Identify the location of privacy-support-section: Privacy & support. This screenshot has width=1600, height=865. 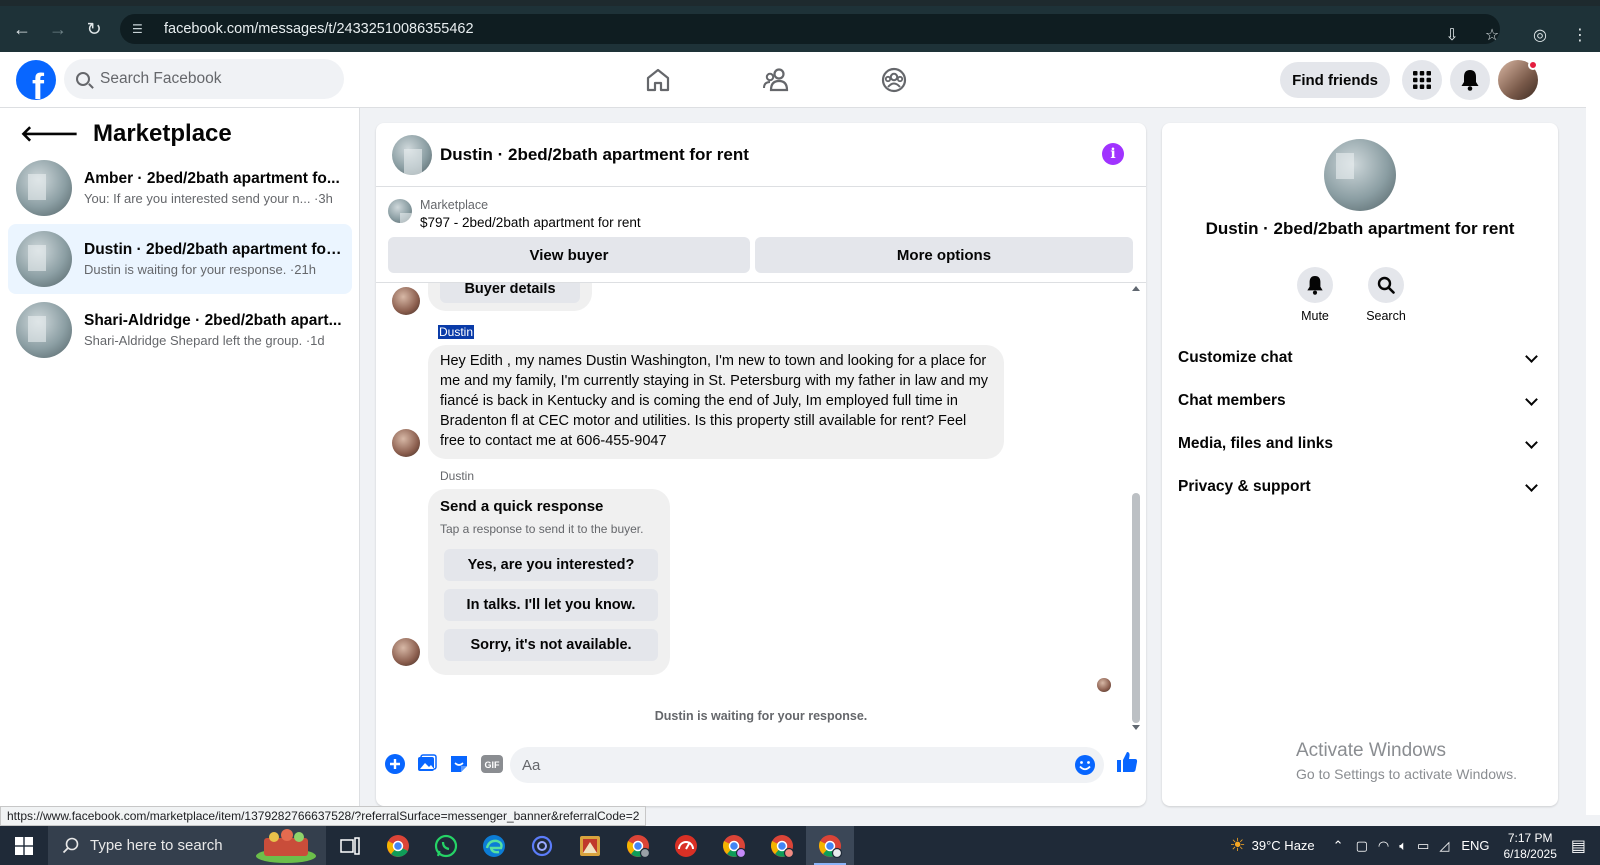
(1360, 487).